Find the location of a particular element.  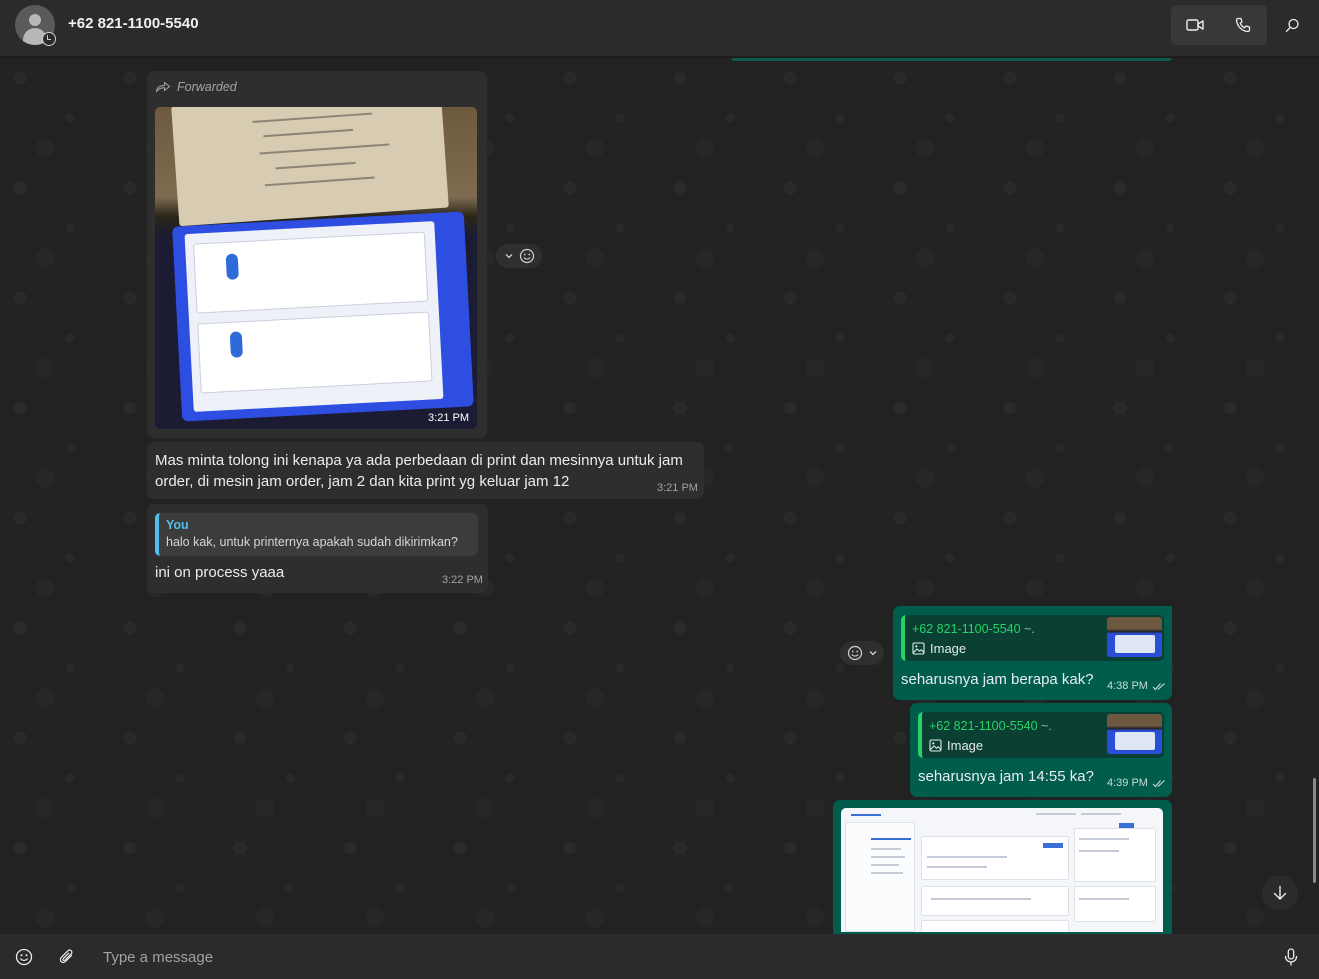

message-text: seharusnya jam berapa kak? is located at coordinates (997, 679).